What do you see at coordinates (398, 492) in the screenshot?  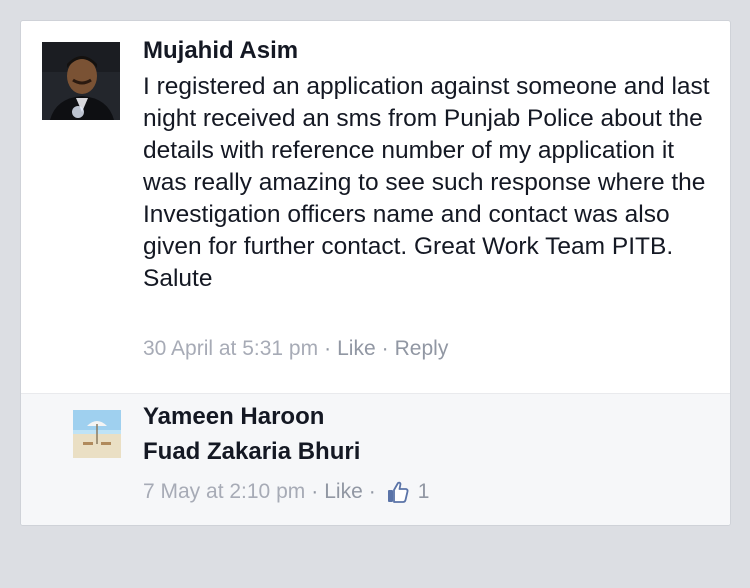 I see `thumbs-up-icon` at bounding box center [398, 492].